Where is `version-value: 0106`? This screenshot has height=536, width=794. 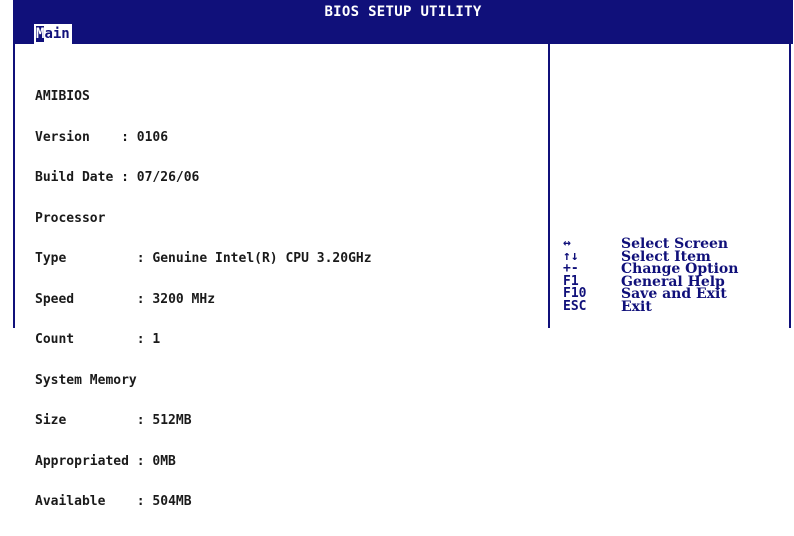
version-value: 0106 is located at coordinates (152, 137).